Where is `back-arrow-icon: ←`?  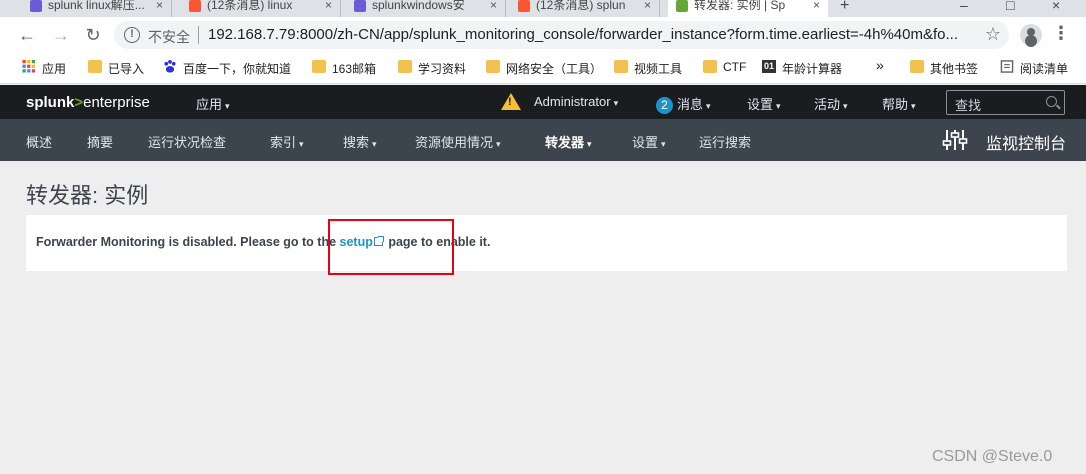
back-arrow-icon: ← is located at coordinates (27, 35).